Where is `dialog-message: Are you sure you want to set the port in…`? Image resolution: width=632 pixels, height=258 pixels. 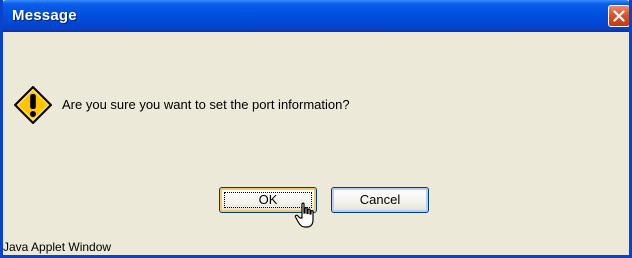
dialog-message: Are you sure you want to set the port in… is located at coordinates (206, 104).